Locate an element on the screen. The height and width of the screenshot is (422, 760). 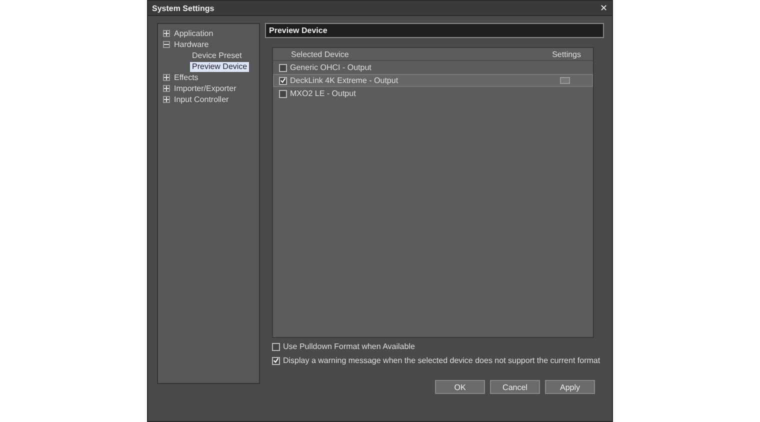
window-title: System Settings is located at coordinates (183, 8).